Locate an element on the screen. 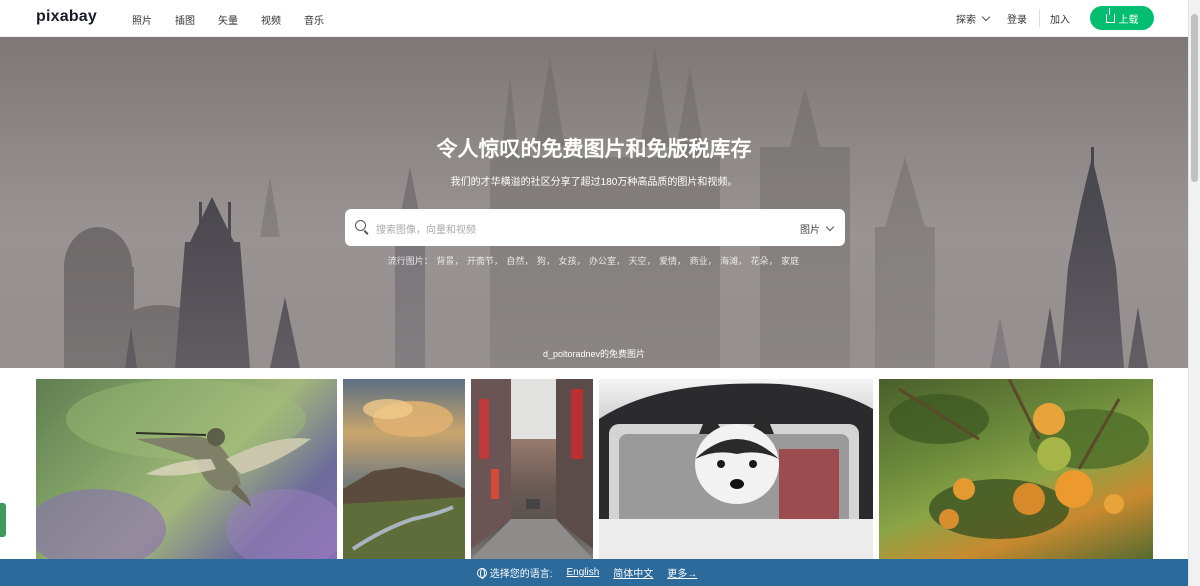 This screenshot has width=1200, height=586. tag-link: 天空， is located at coordinates (642, 261).